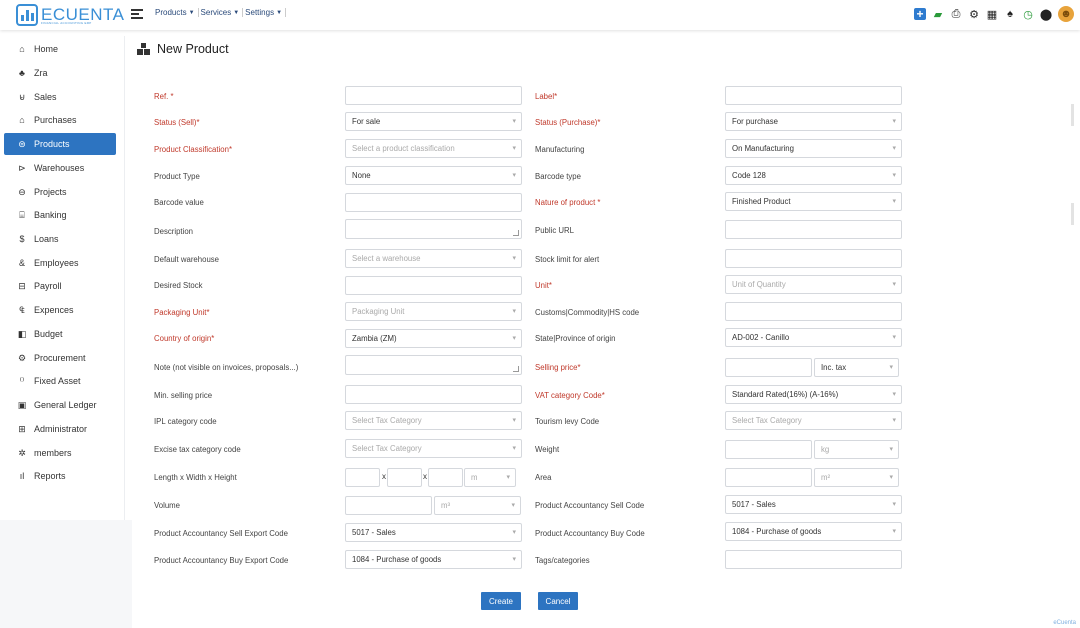 This screenshot has width=1080, height=628. Describe the element at coordinates (433, 285) in the screenshot. I see `desired-stock-input` at that location.